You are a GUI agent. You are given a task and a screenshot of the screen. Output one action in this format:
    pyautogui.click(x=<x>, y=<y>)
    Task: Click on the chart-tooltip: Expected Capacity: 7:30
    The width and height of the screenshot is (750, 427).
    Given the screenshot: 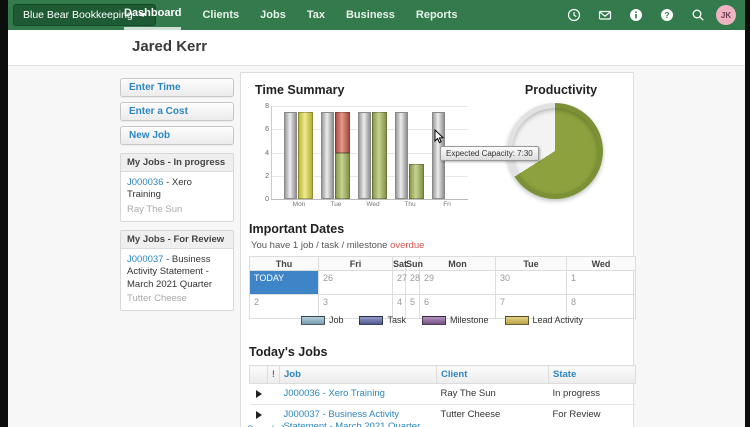 What is the action you would take?
    pyautogui.click(x=489, y=153)
    